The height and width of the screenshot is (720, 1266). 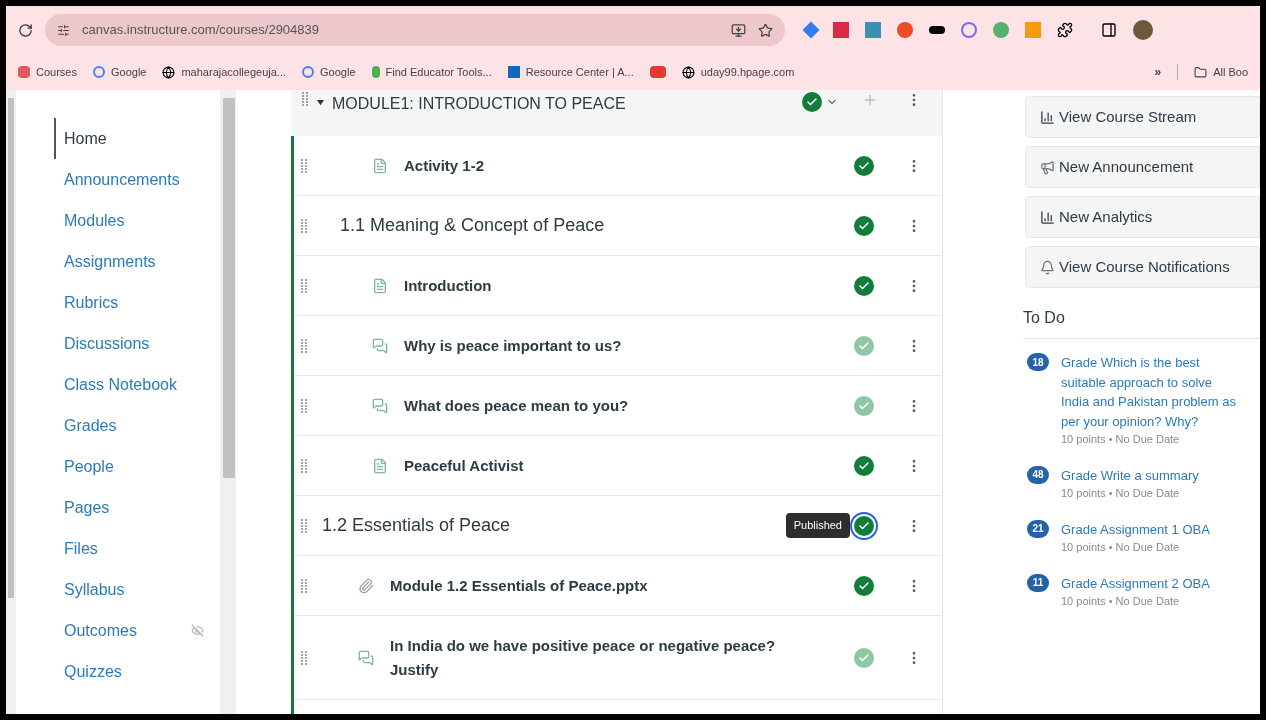 I want to click on module-item-link: Why is peace important to us?, so click(x=513, y=345).